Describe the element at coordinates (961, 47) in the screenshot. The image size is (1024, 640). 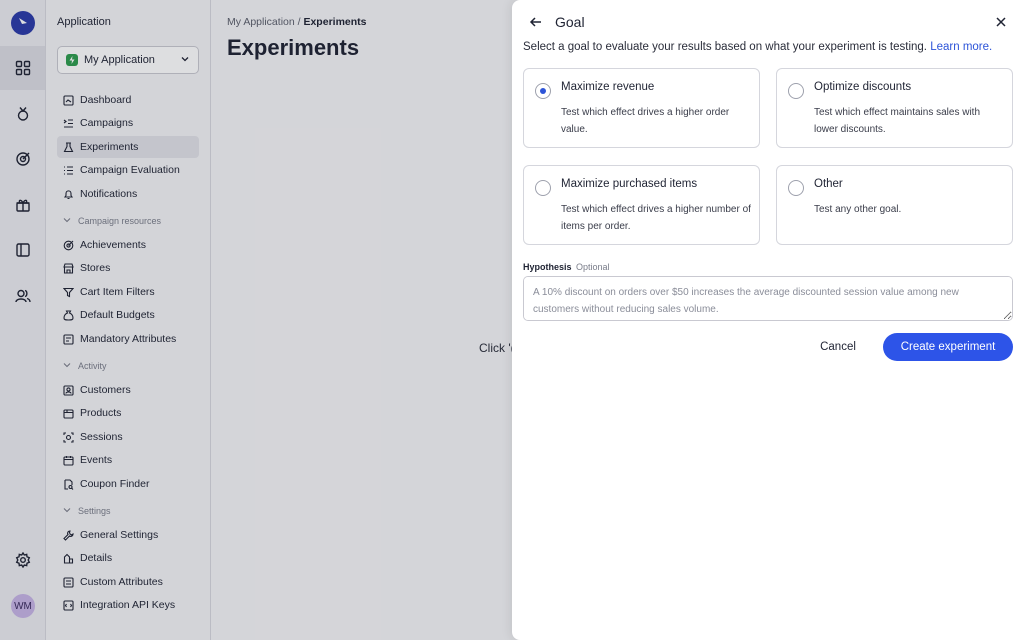
I see `learn-more-link: Learn more.` at that location.